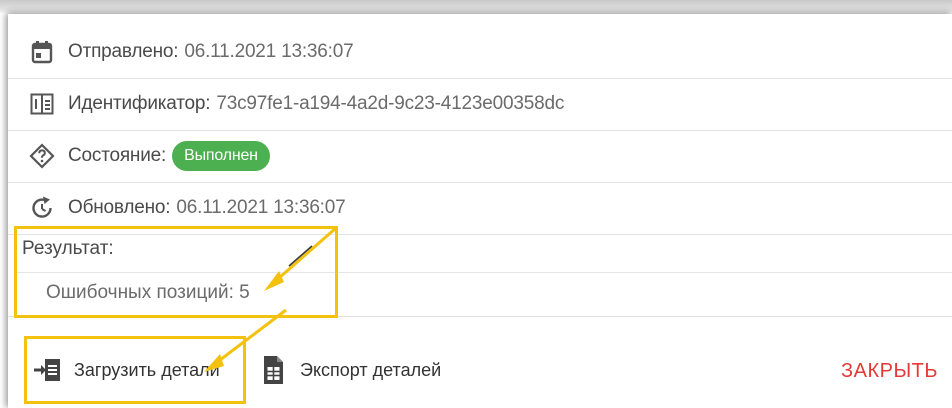 The height and width of the screenshot is (408, 952). Describe the element at coordinates (221, 156) in the screenshot. I see `status-badge: Выполнен` at that location.